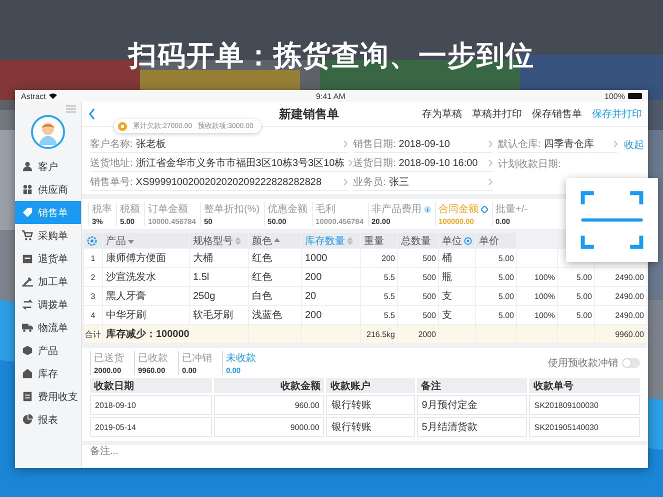 The height and width of the screenshot is (497, 663). I want to click on summary-label: 整单折扣(%), so click(232, 209).